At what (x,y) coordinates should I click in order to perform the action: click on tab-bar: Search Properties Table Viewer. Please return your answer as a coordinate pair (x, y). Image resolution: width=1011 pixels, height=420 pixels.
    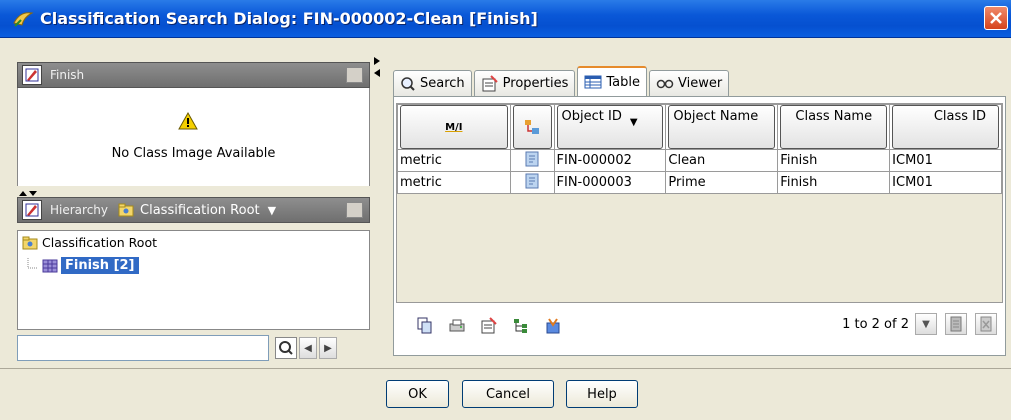
    Looking at the image, I should click on (562, 81).